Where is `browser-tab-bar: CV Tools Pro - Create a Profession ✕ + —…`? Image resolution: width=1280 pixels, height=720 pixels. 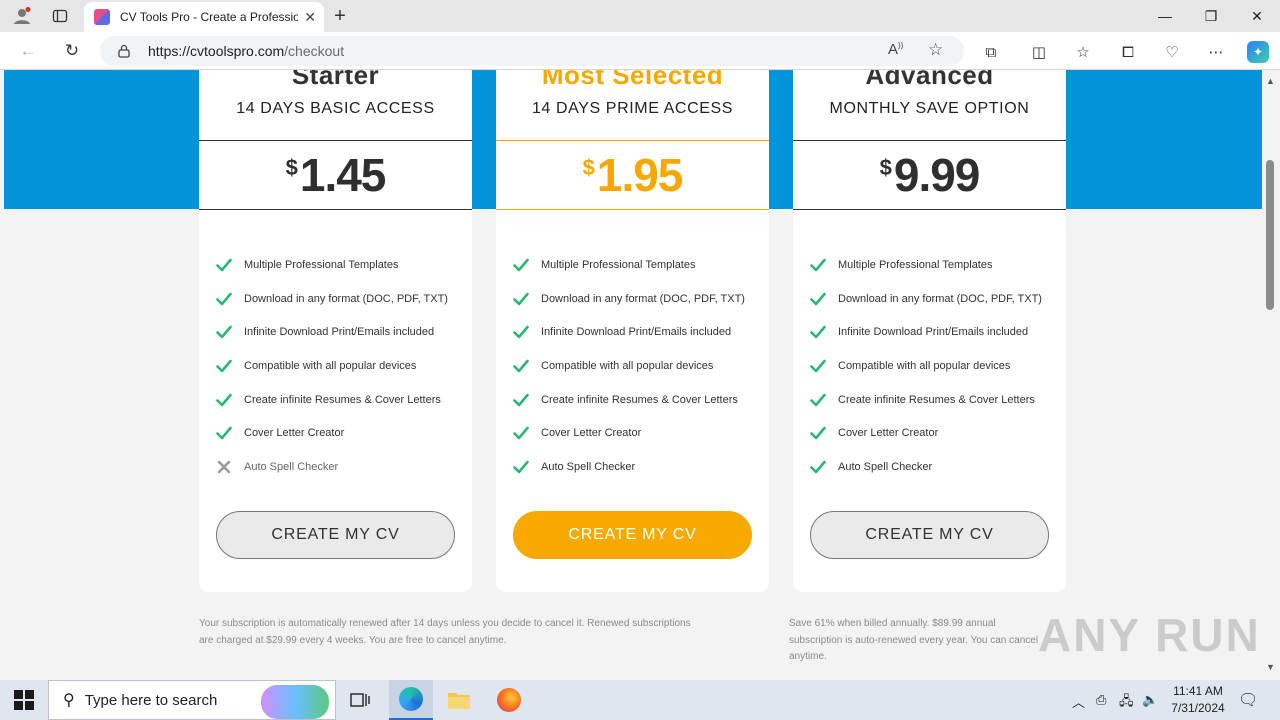 browser-tab-bar: CV Tools Pro - Create a Profession ✕ + —… is located at coordinates (640, 16).